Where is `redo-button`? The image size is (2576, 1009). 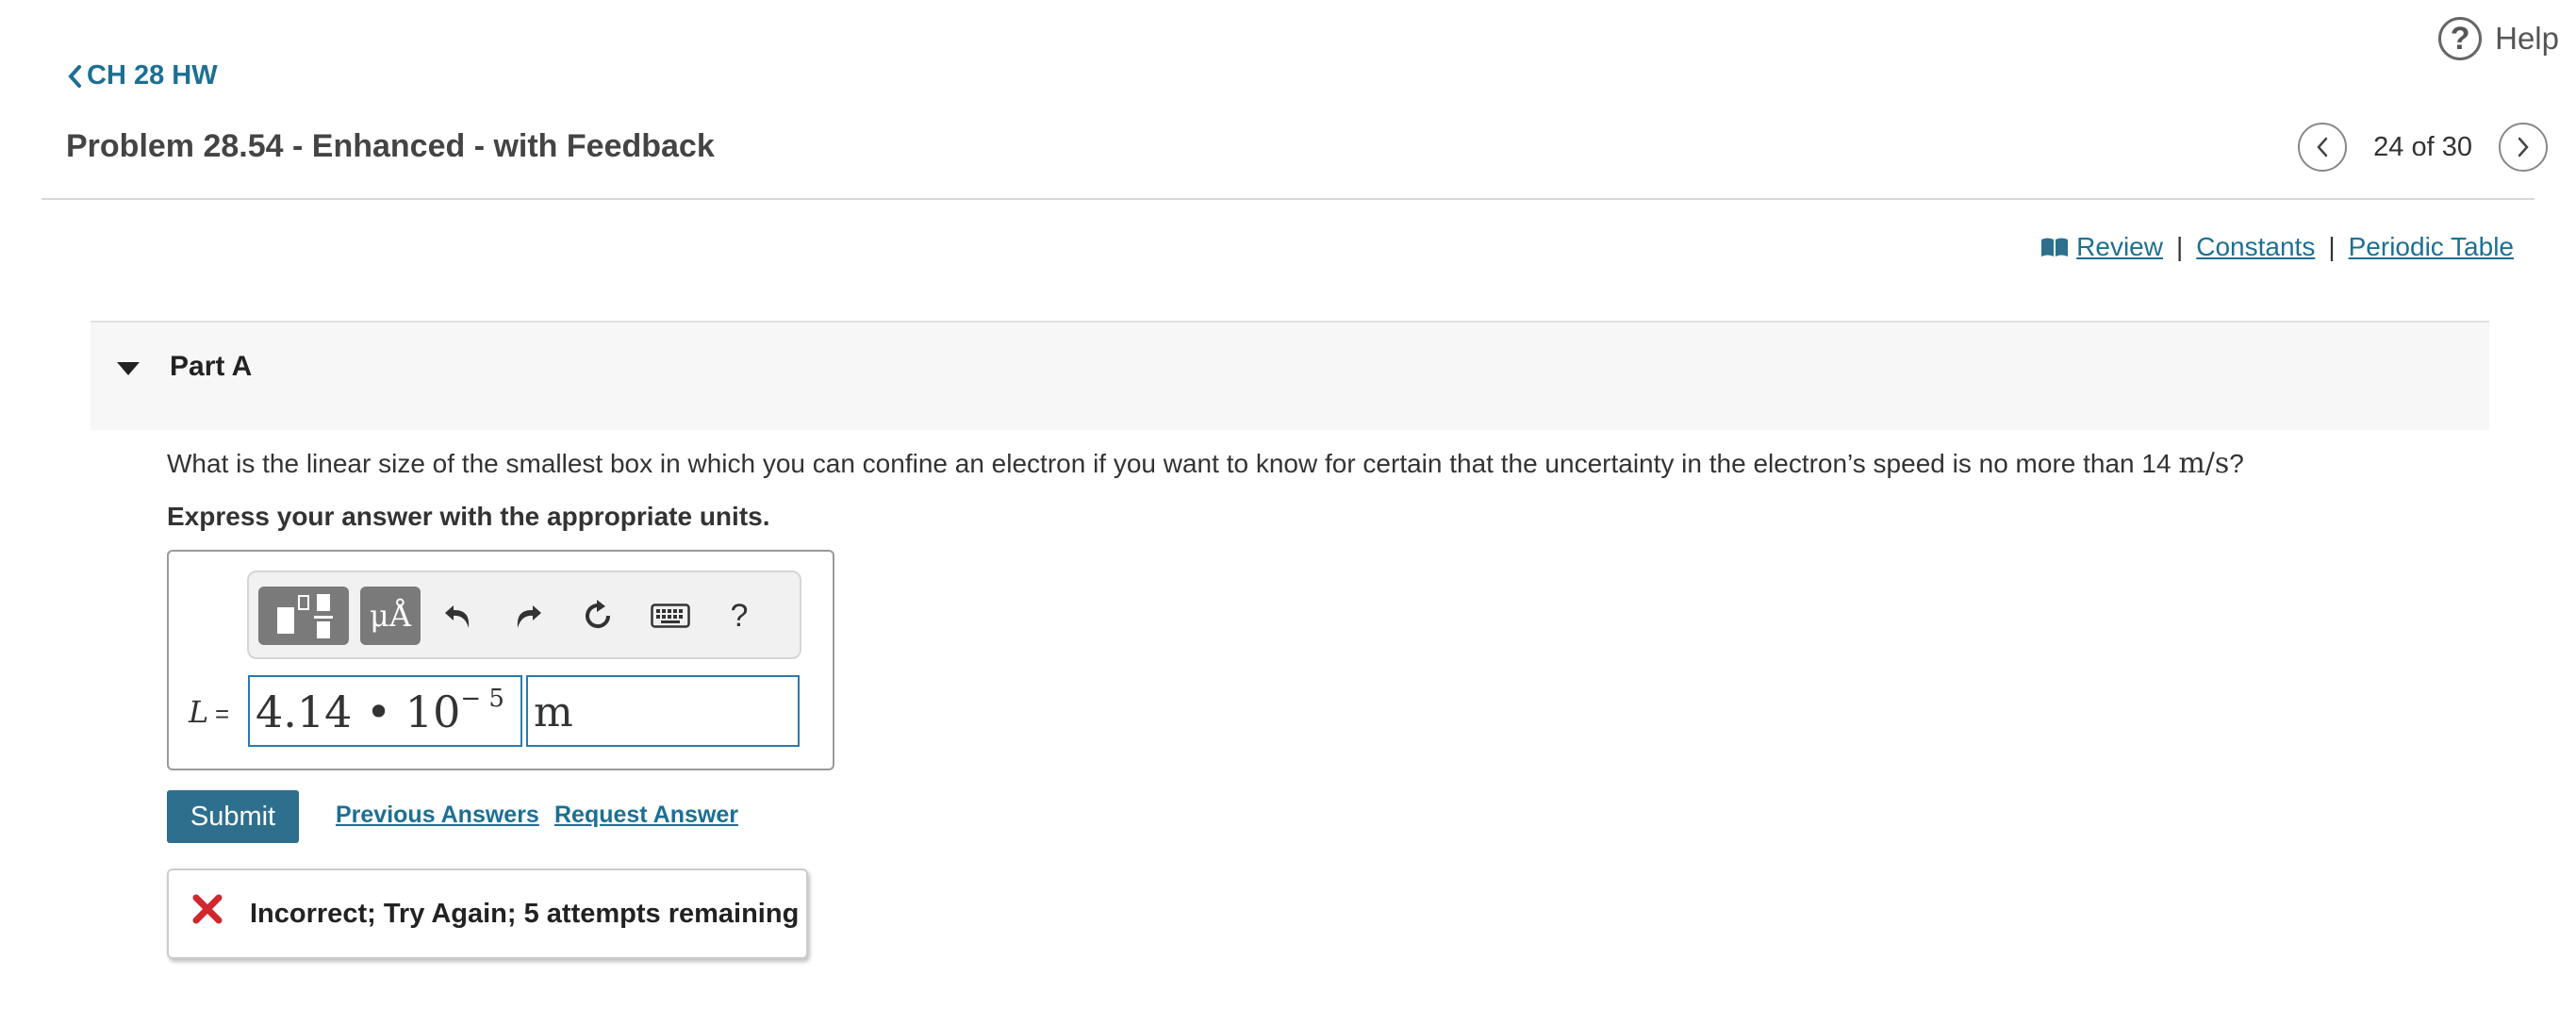
redo-button is located at coordinates (528, 616).